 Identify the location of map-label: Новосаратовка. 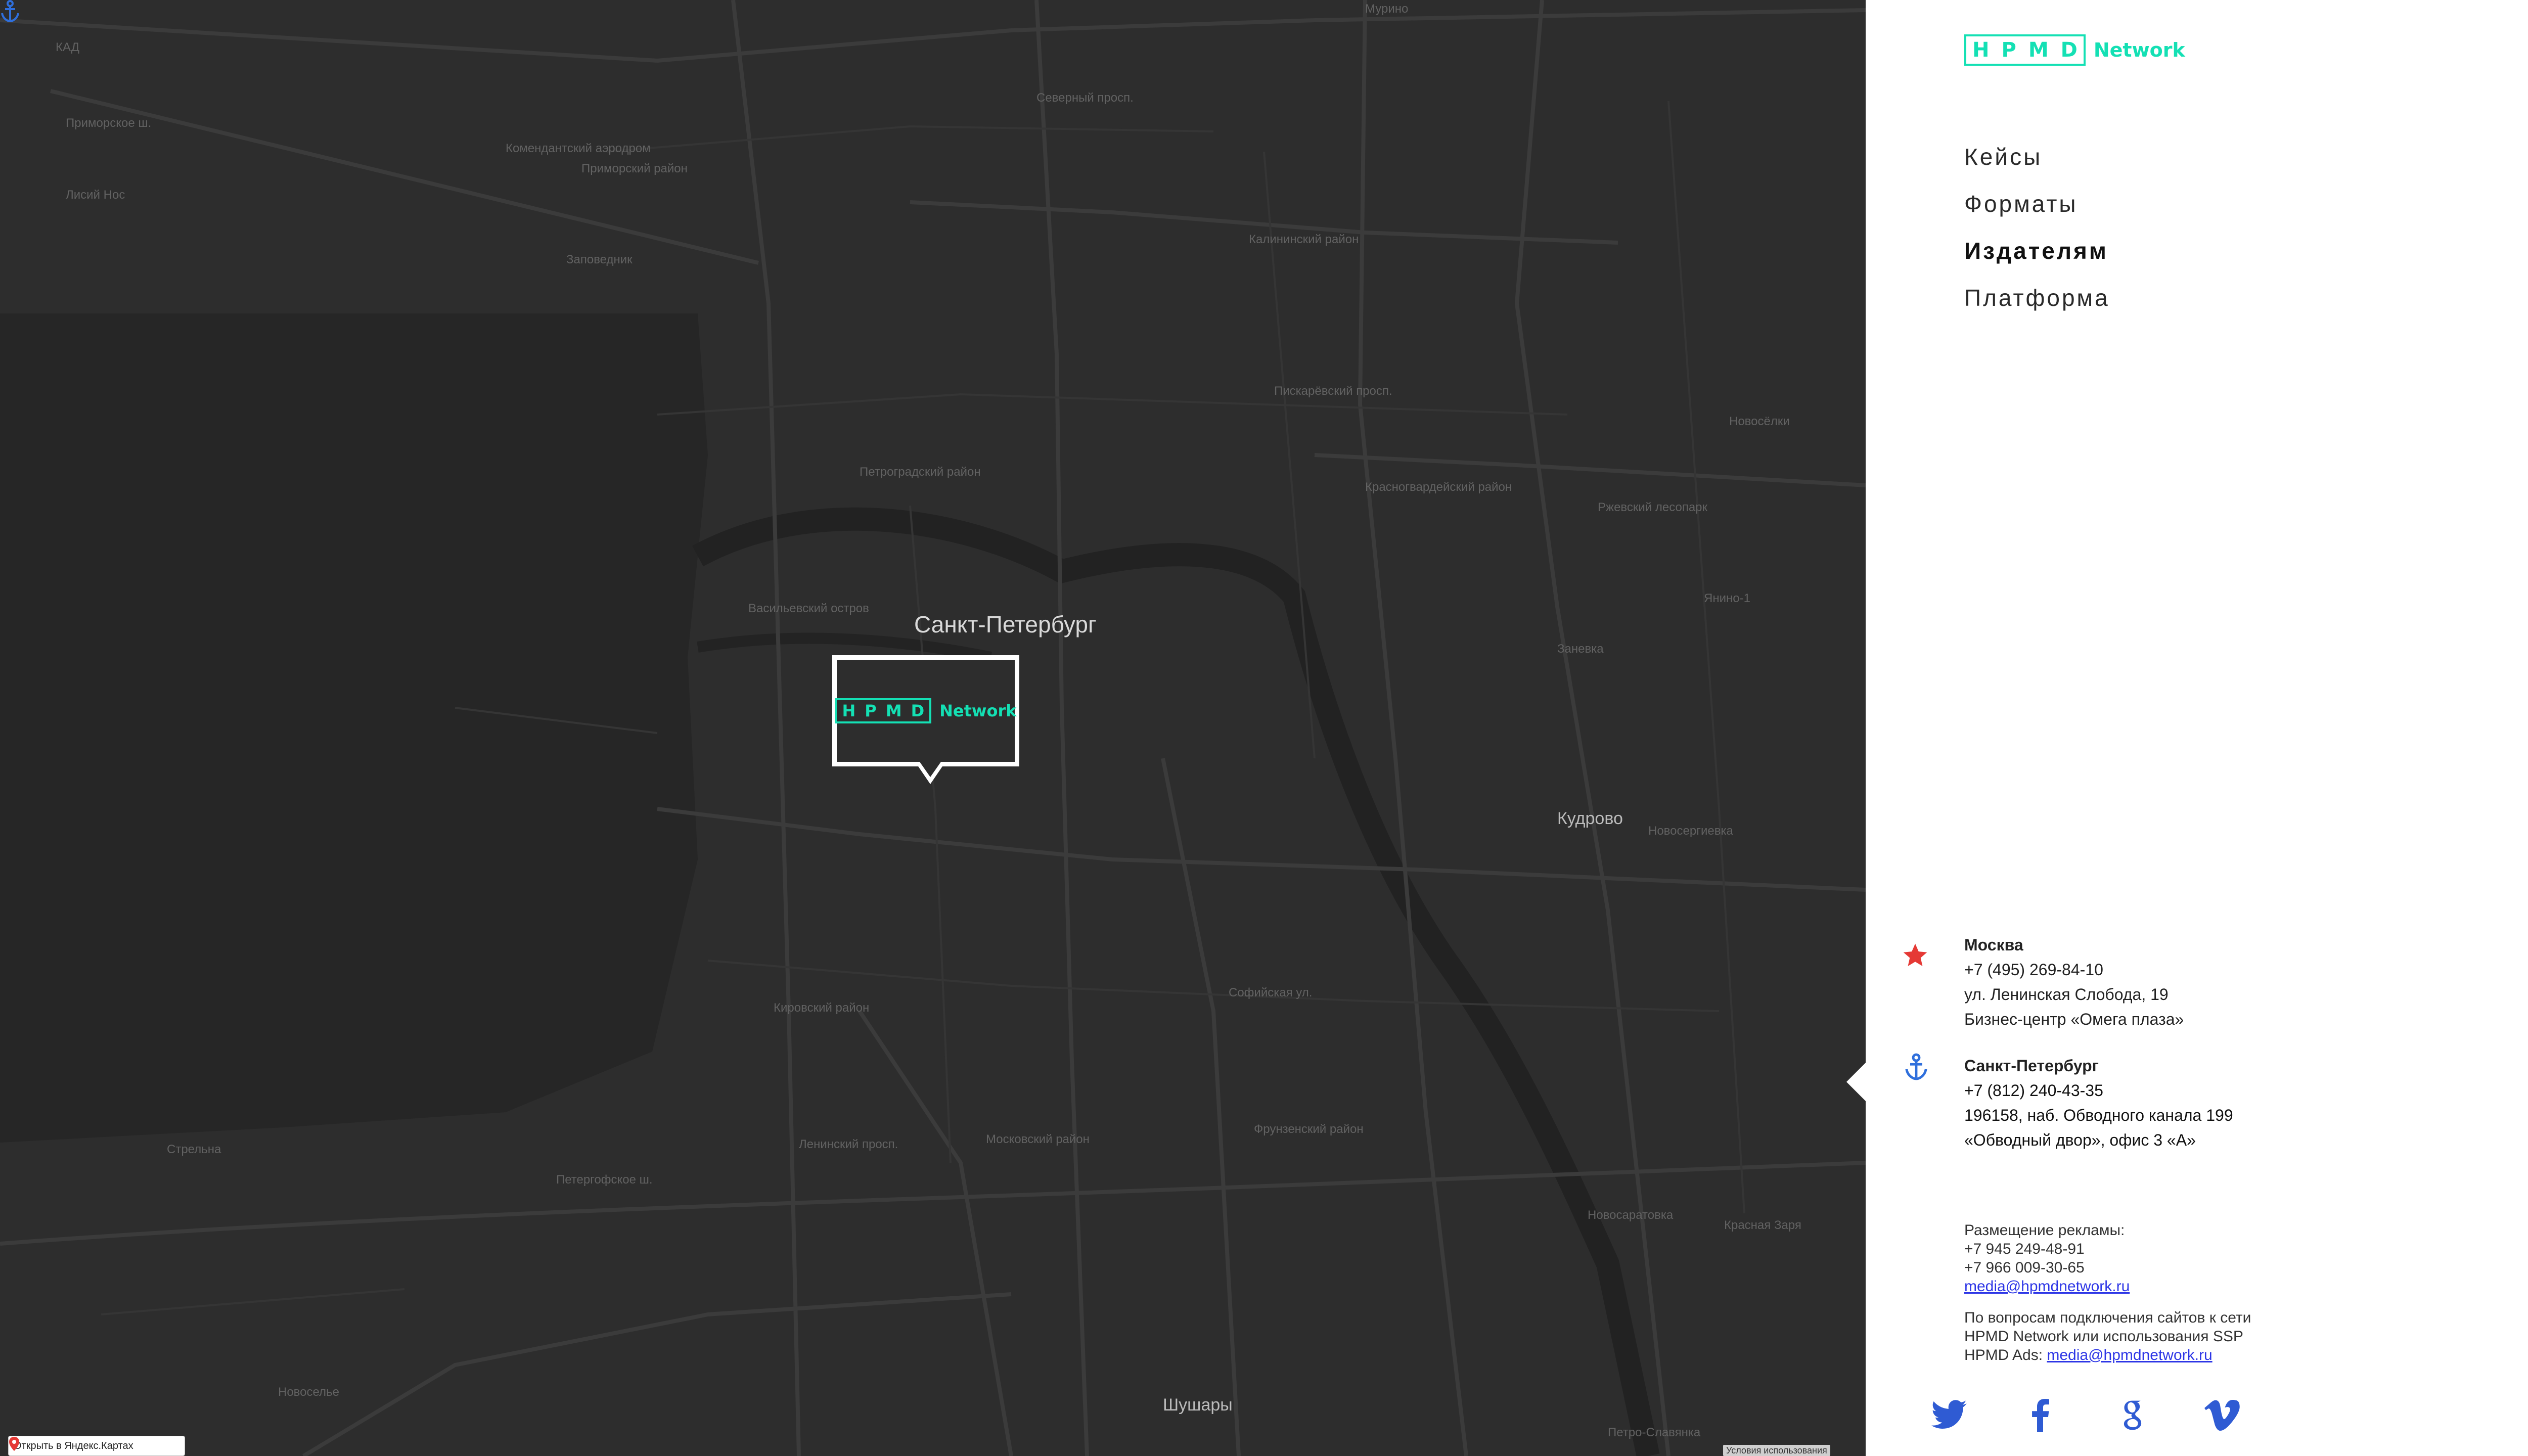
(1631, 1215).